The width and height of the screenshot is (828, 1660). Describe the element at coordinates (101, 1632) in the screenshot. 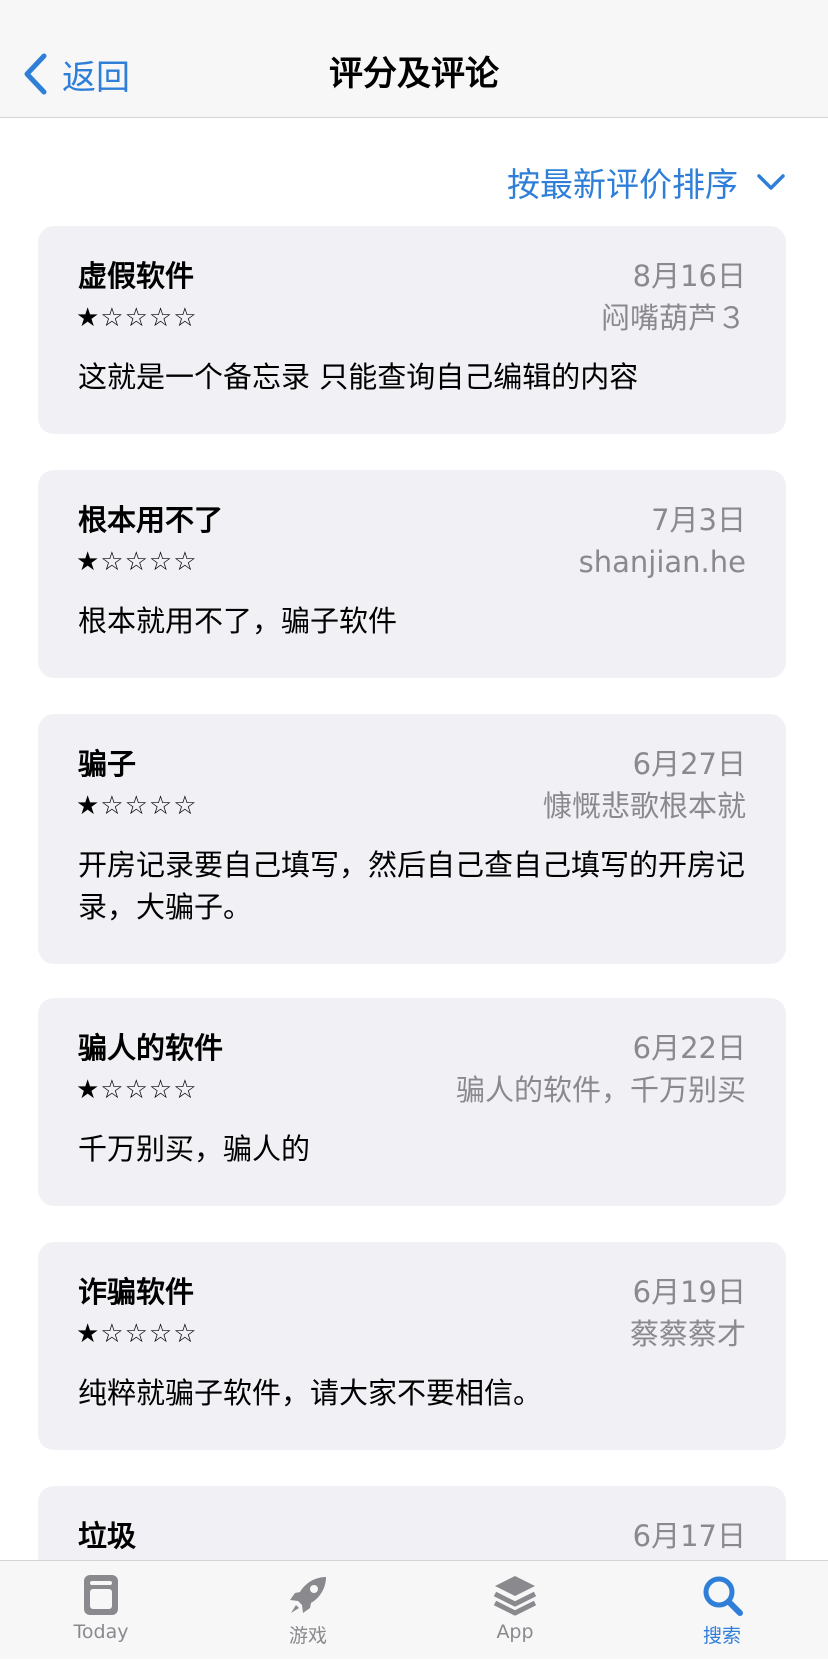

I see `tab-today-label: Today` at that location.